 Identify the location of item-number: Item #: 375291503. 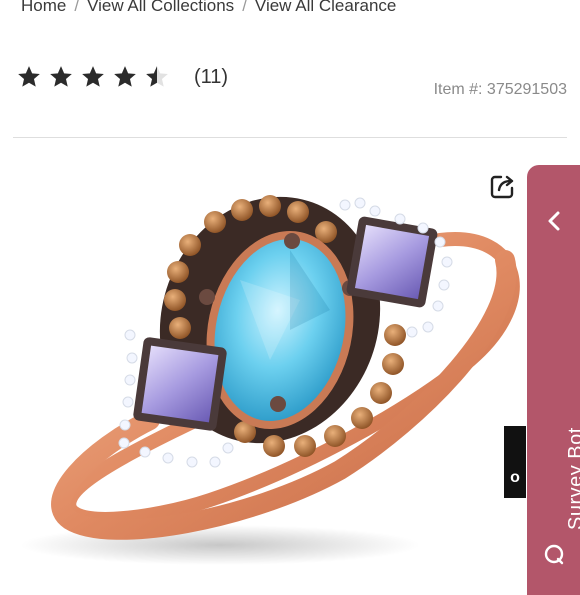
(500, 89).